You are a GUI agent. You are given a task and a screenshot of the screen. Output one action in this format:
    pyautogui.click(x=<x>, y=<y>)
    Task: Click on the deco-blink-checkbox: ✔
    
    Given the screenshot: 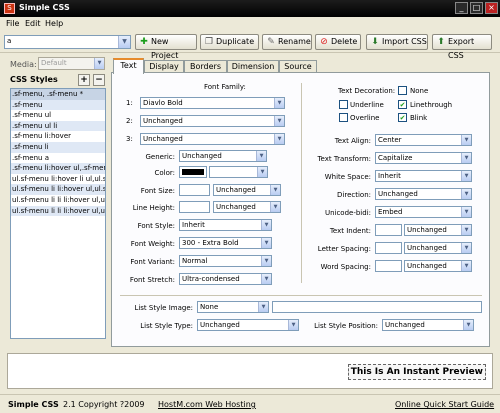 What is the action you would take?
    pyautogui.click(x=402, y=117)
    